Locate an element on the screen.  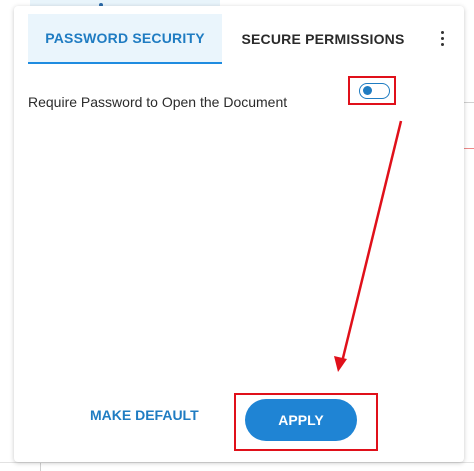
tab-secure-permissions: SECURE PERMISSIONS is located at coordinates (323, 39).